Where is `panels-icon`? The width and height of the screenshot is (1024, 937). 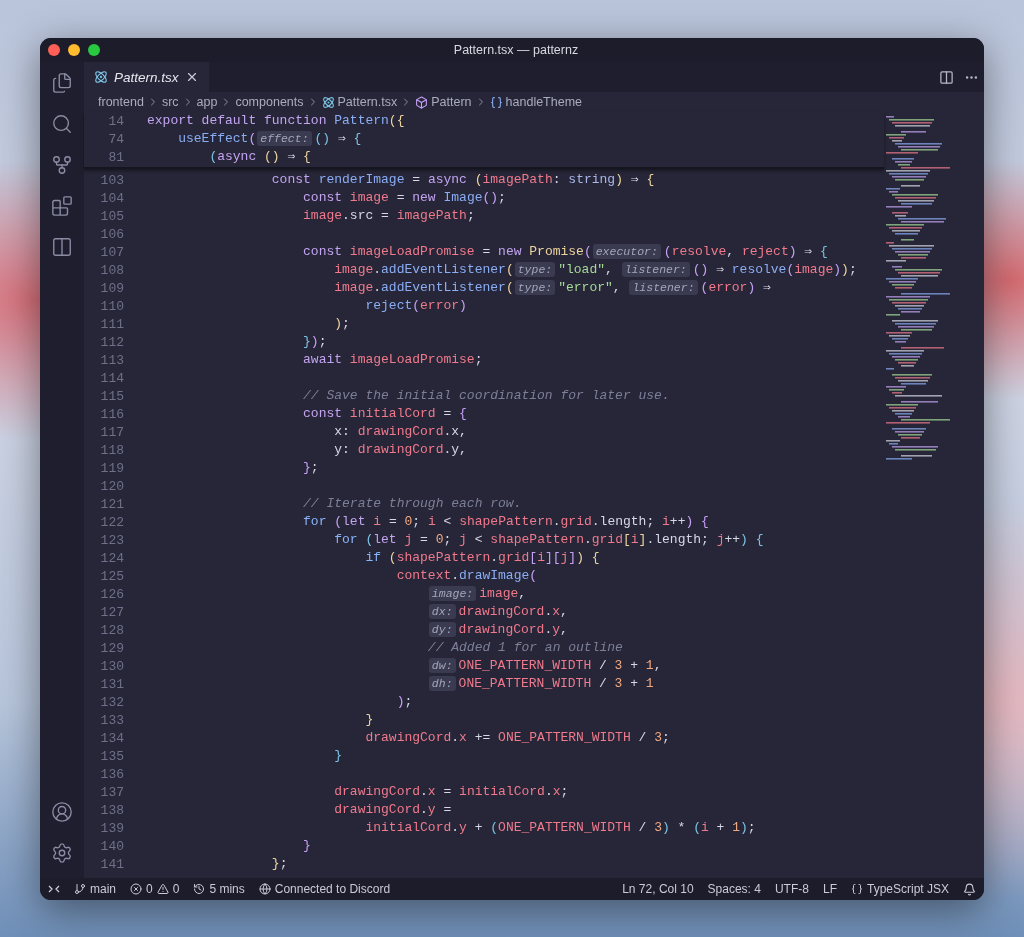 panels-icon is located at coordinates (62, 247).